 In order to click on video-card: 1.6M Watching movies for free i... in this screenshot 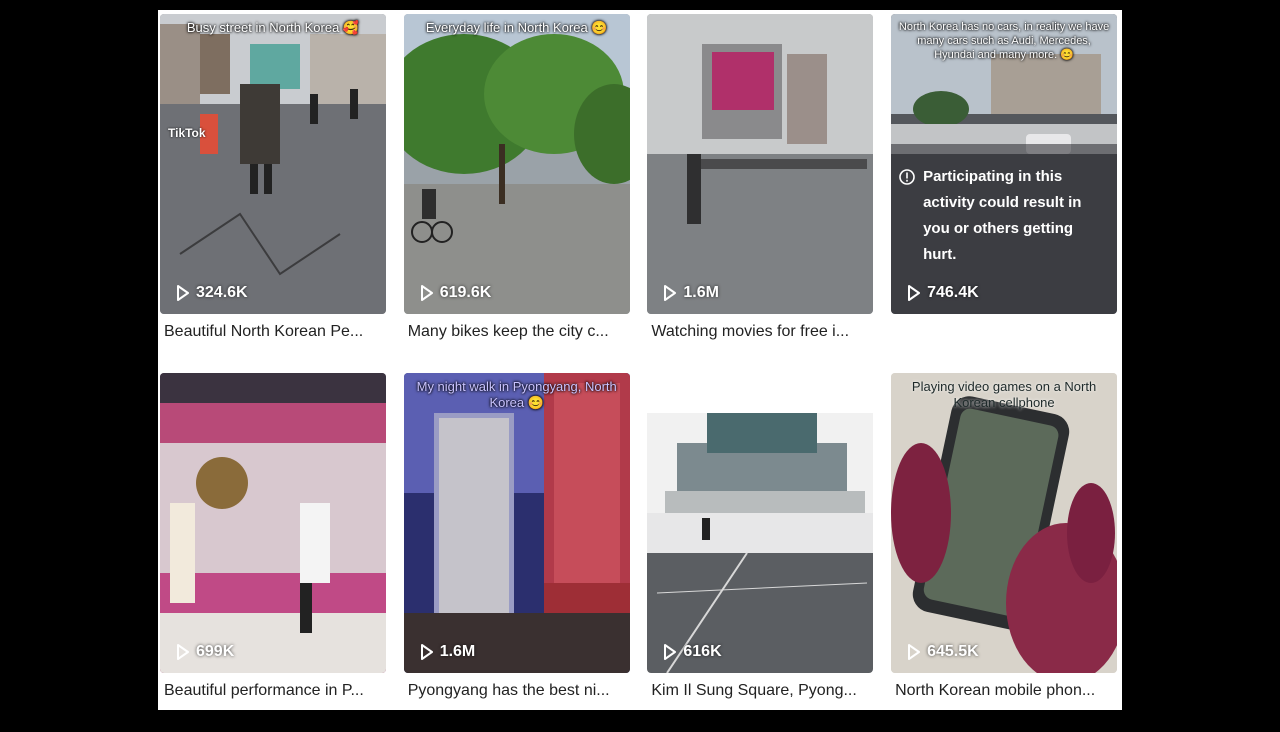, I will do `click(760, 193)`.